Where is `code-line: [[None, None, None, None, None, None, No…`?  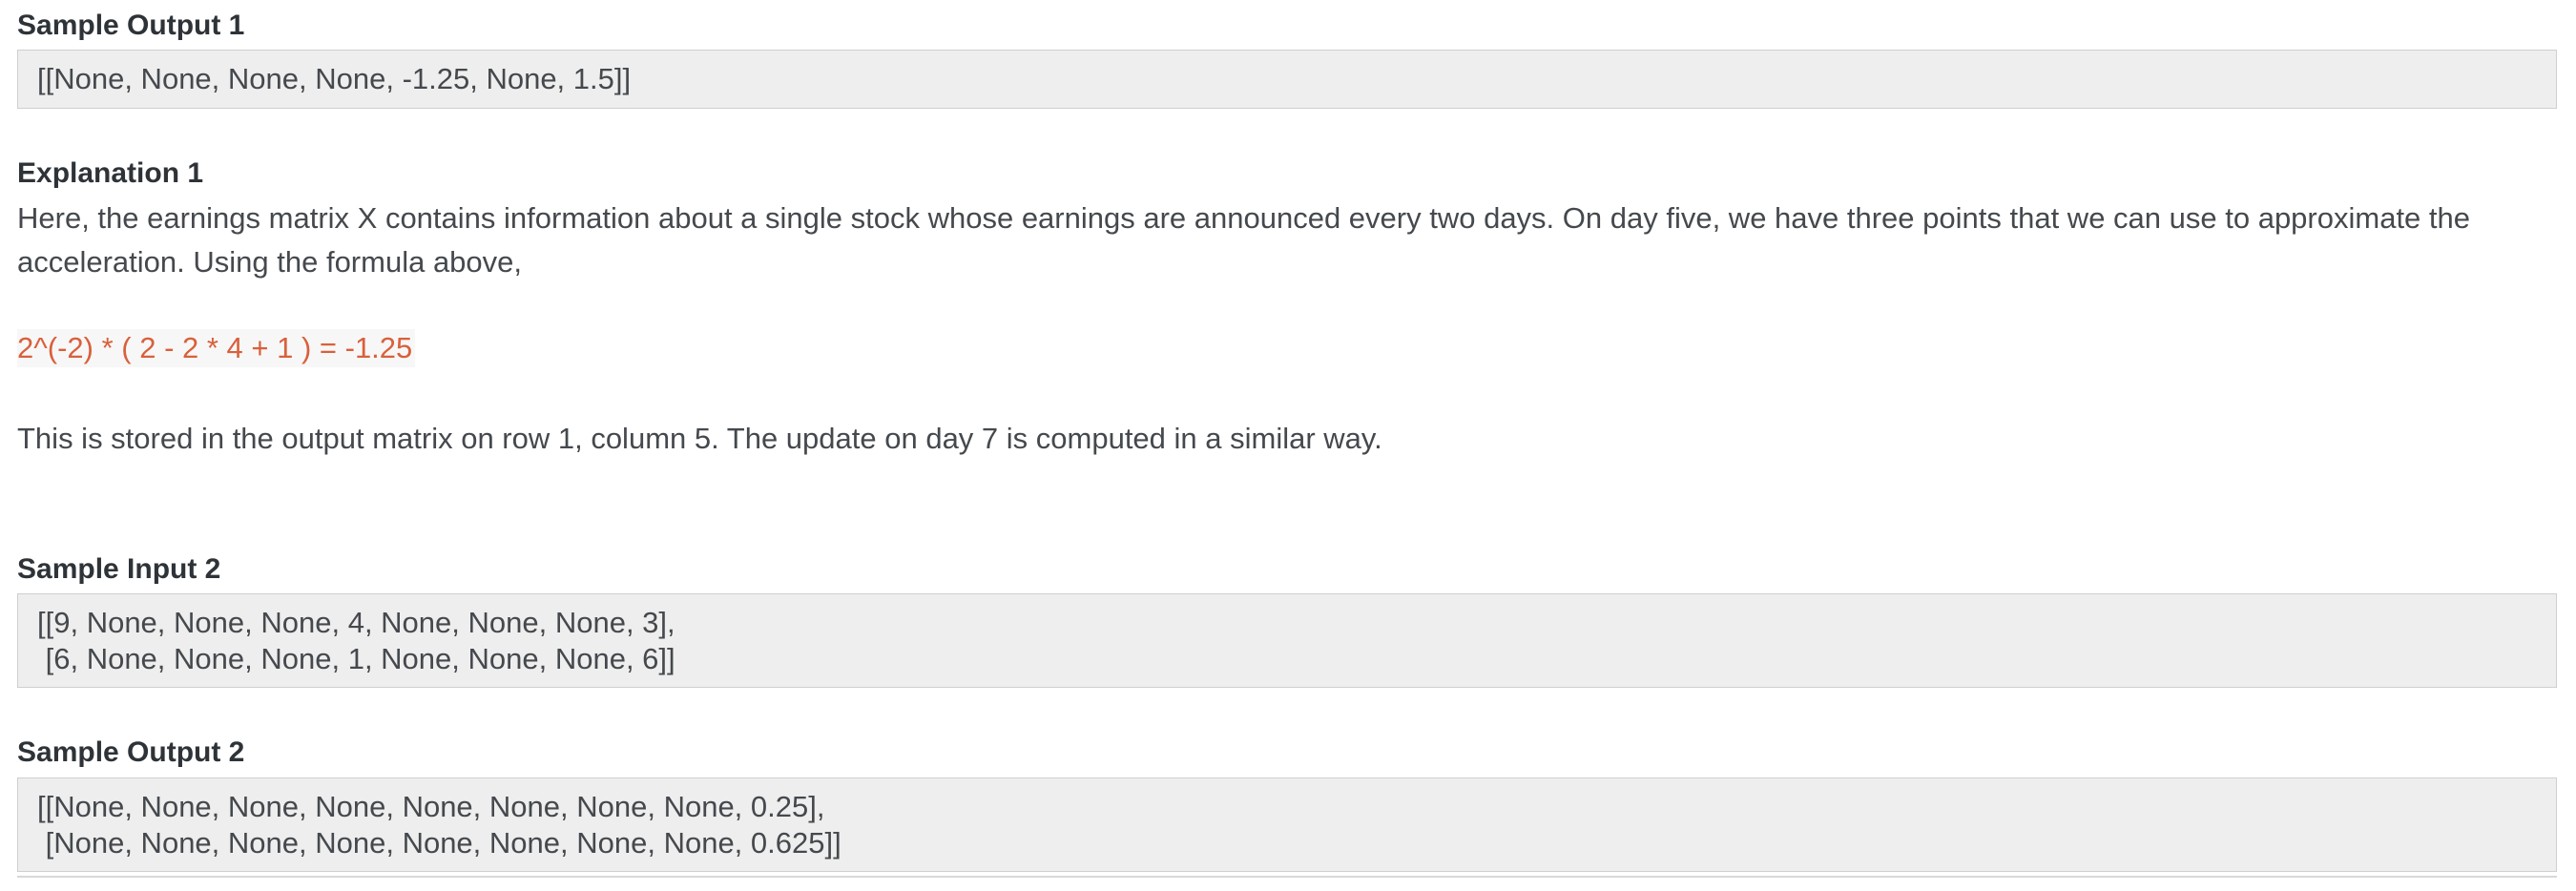 code-line: [[None, None, None, None, None, None, No… is located at coordinates (431, 806).